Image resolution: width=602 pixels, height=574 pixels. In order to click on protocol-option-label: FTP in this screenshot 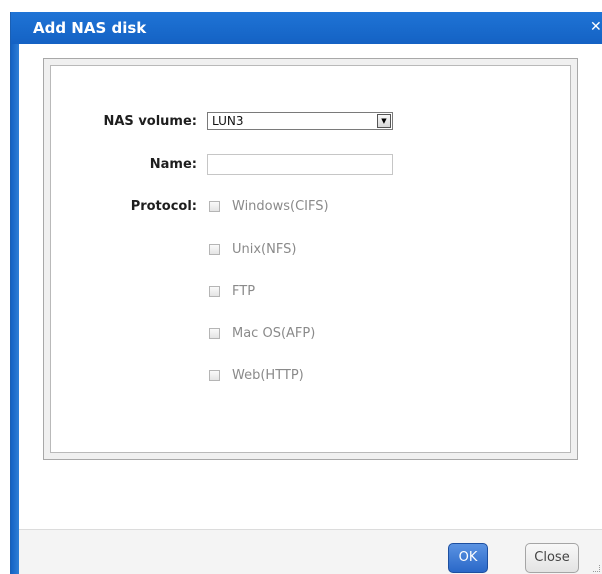, I will do `click(244, 291)`.